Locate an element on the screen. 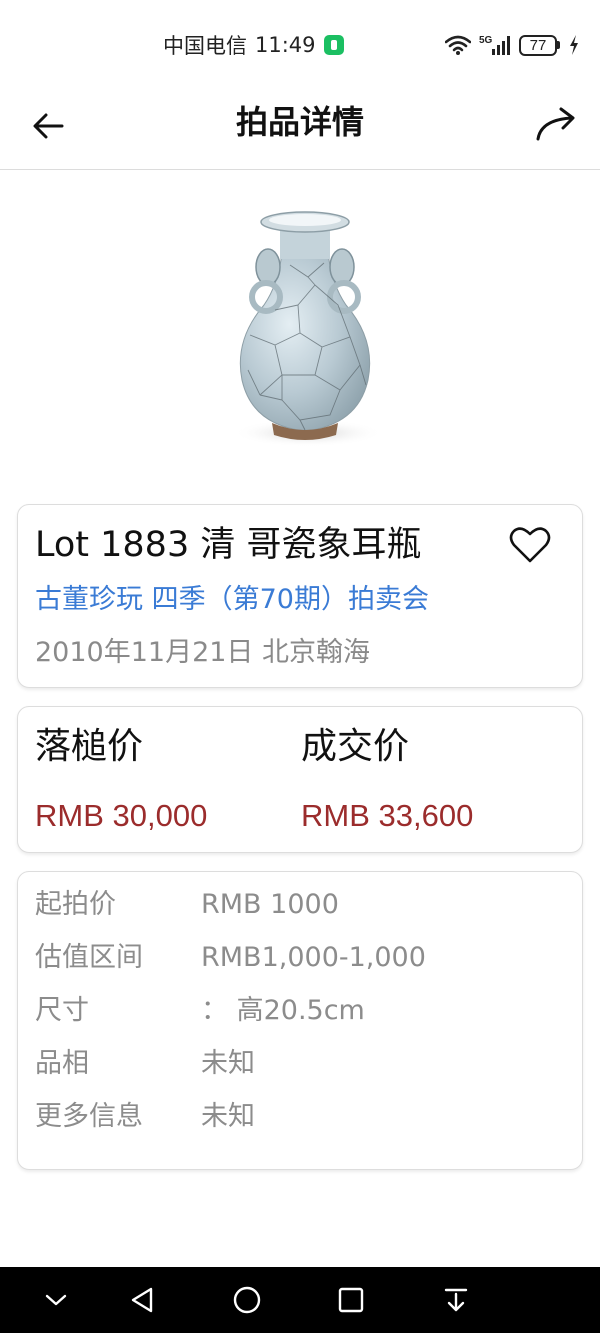 The width and height of the screenshot is (600, 1333). nav-home-button is located at coordinates (247, 1300).